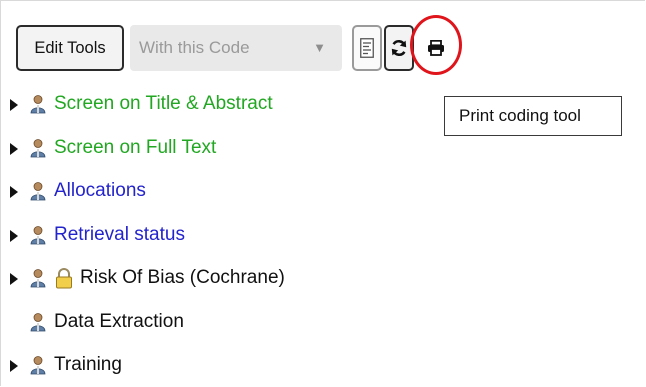 The height and width of the screenshot is (387, 646). What do you see at coordinates (163, 104) in the screenshot?
I see `tree-item-label: Screen on Title & Abstract` at bounding box center [163, 104].